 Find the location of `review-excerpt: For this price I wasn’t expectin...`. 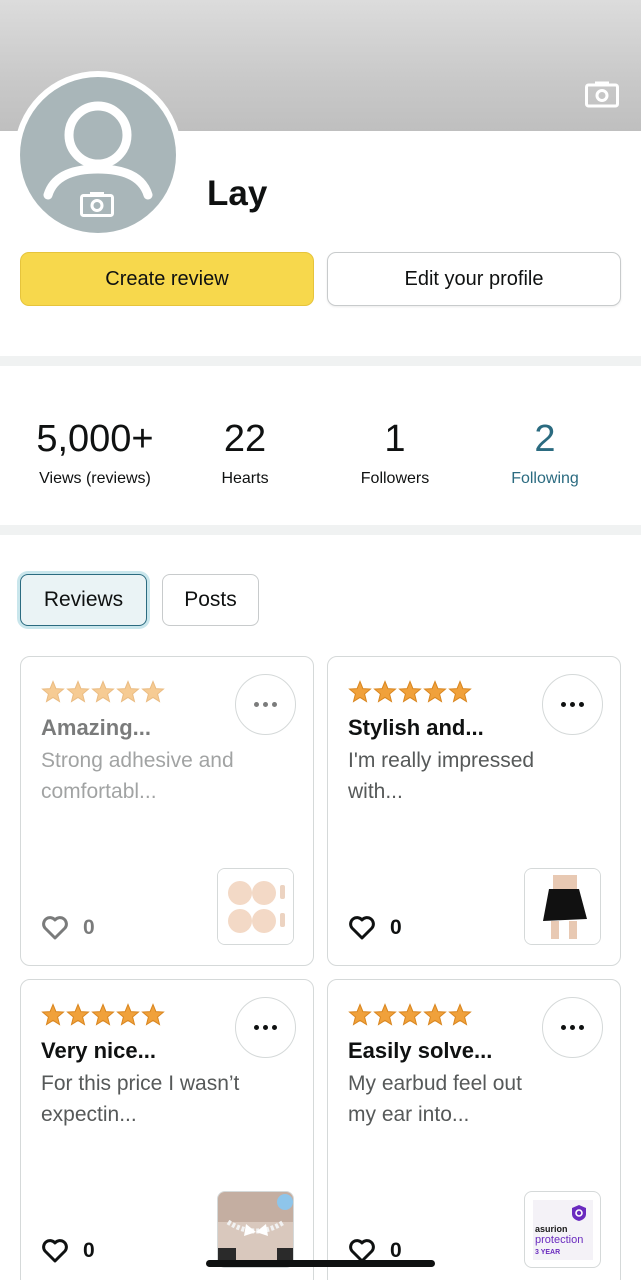

review-excerpt: For this price I wasn’t expectin... is located at coordinates (140, 1099).